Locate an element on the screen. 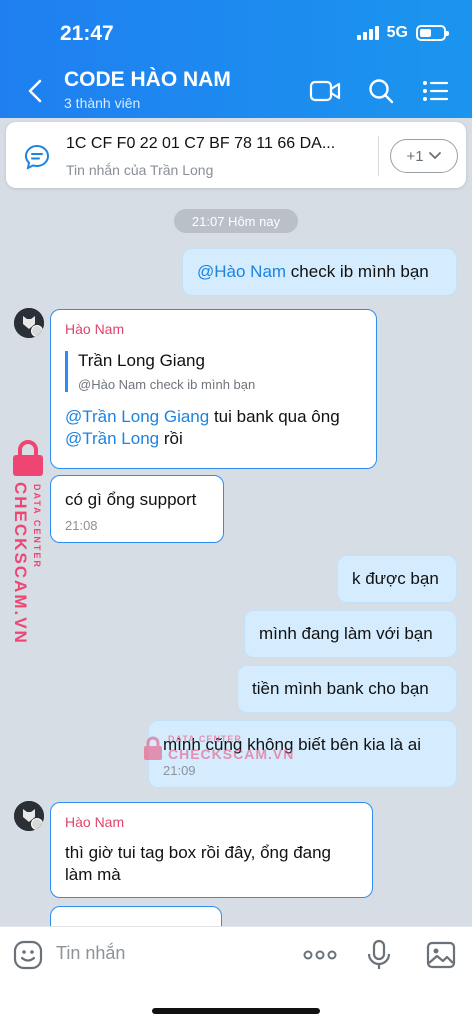 The height and width of the screenshot is (1024, 472). time-separator: 21:07 Hôm nay is located at coordinates (236, 221).